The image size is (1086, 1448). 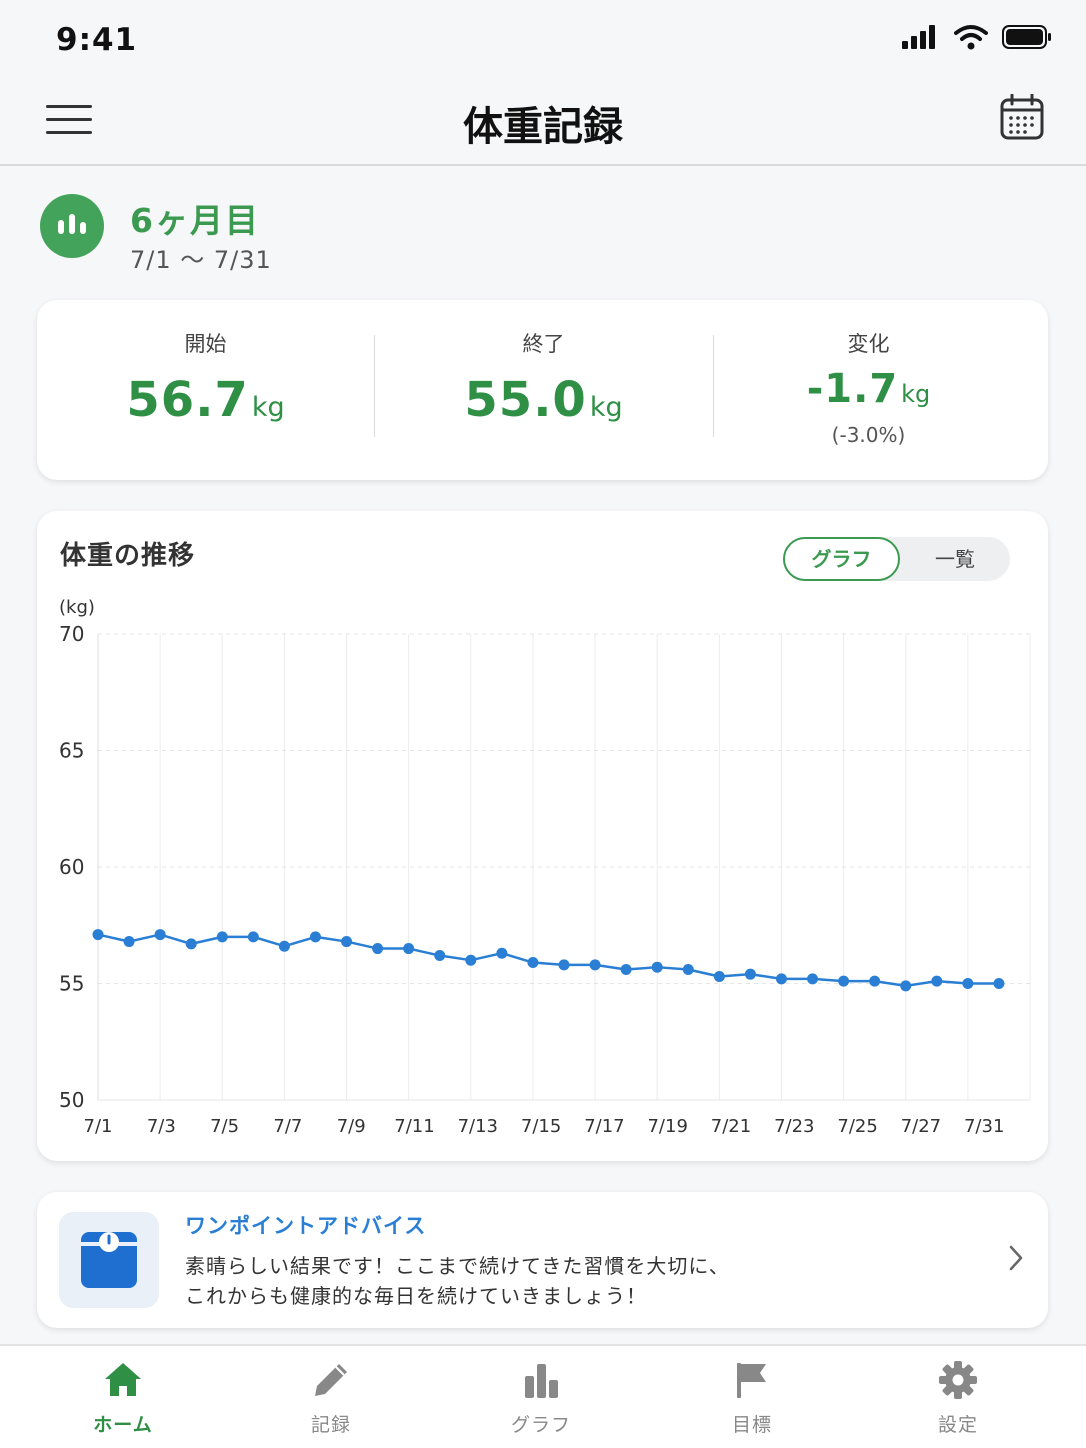 What do you see at coordinates (751, 1425) in the screenshot?
I see `tab-goal-label: 目標` at bounding box center [751, 1425].